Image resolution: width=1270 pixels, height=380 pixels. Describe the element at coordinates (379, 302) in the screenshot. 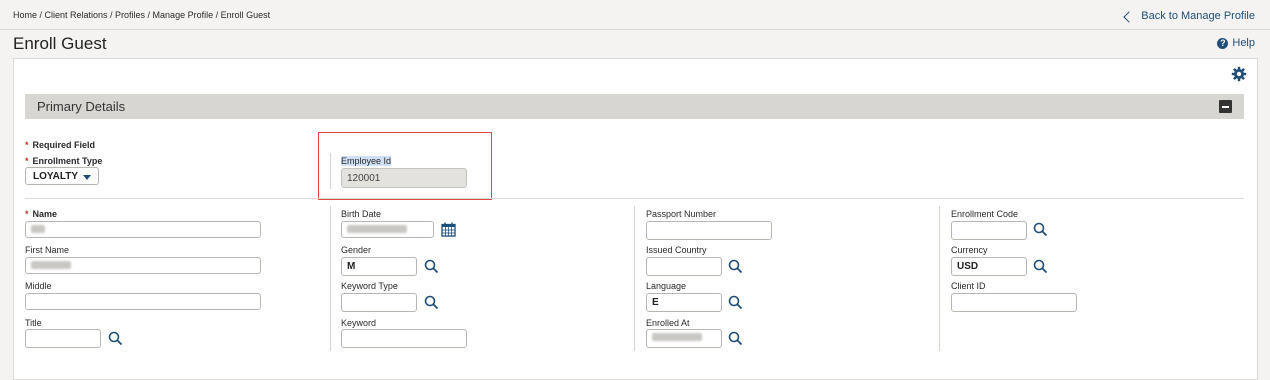

I see `keyword-type-input` at that location.